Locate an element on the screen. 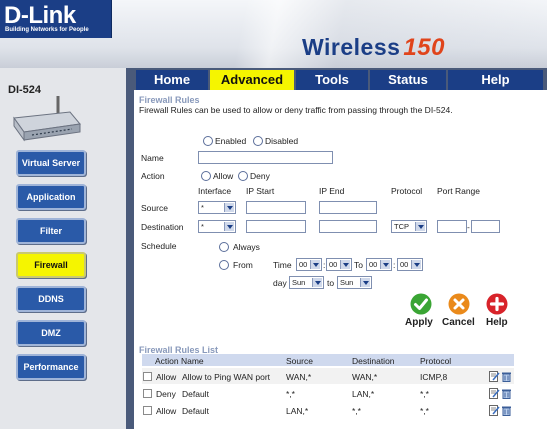 The width and height of the screenshot is (547, 429). ip-end-header: IP End is located at coordinates (332, 191).